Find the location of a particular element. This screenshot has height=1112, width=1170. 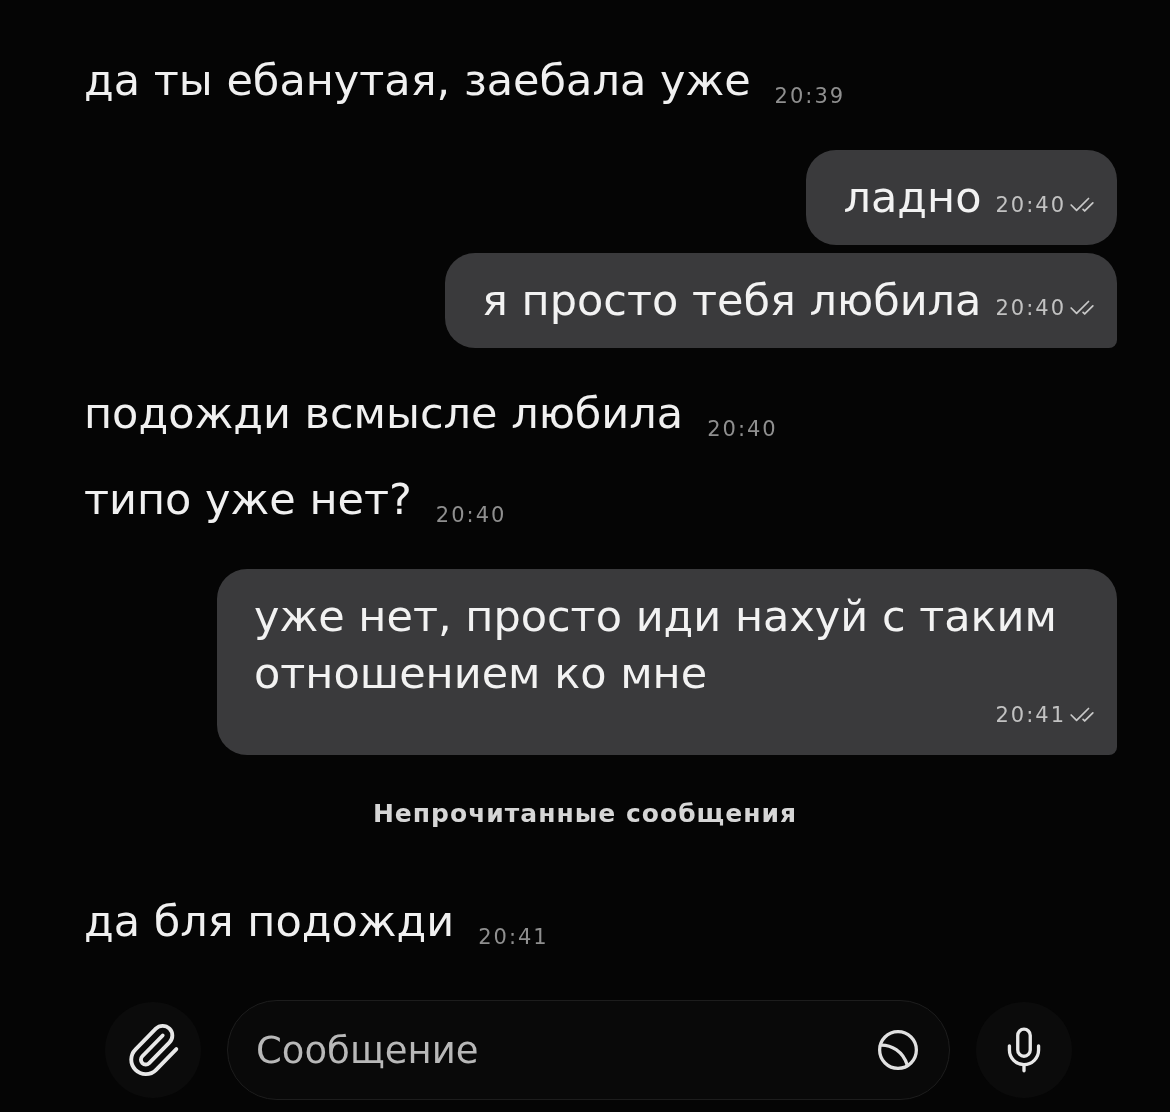

message-time: 20:39 is located at coordinates (810, 96).